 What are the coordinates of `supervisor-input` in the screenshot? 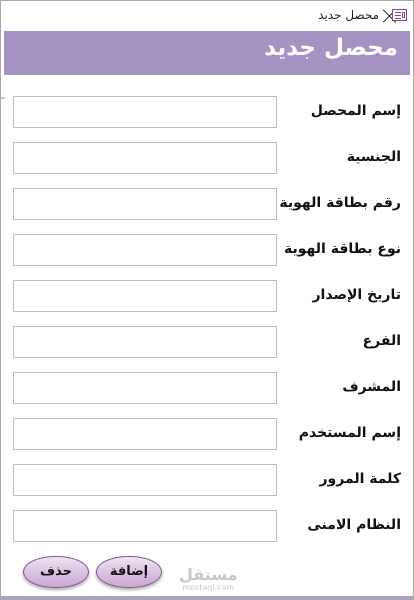 It's located at (145, 388).